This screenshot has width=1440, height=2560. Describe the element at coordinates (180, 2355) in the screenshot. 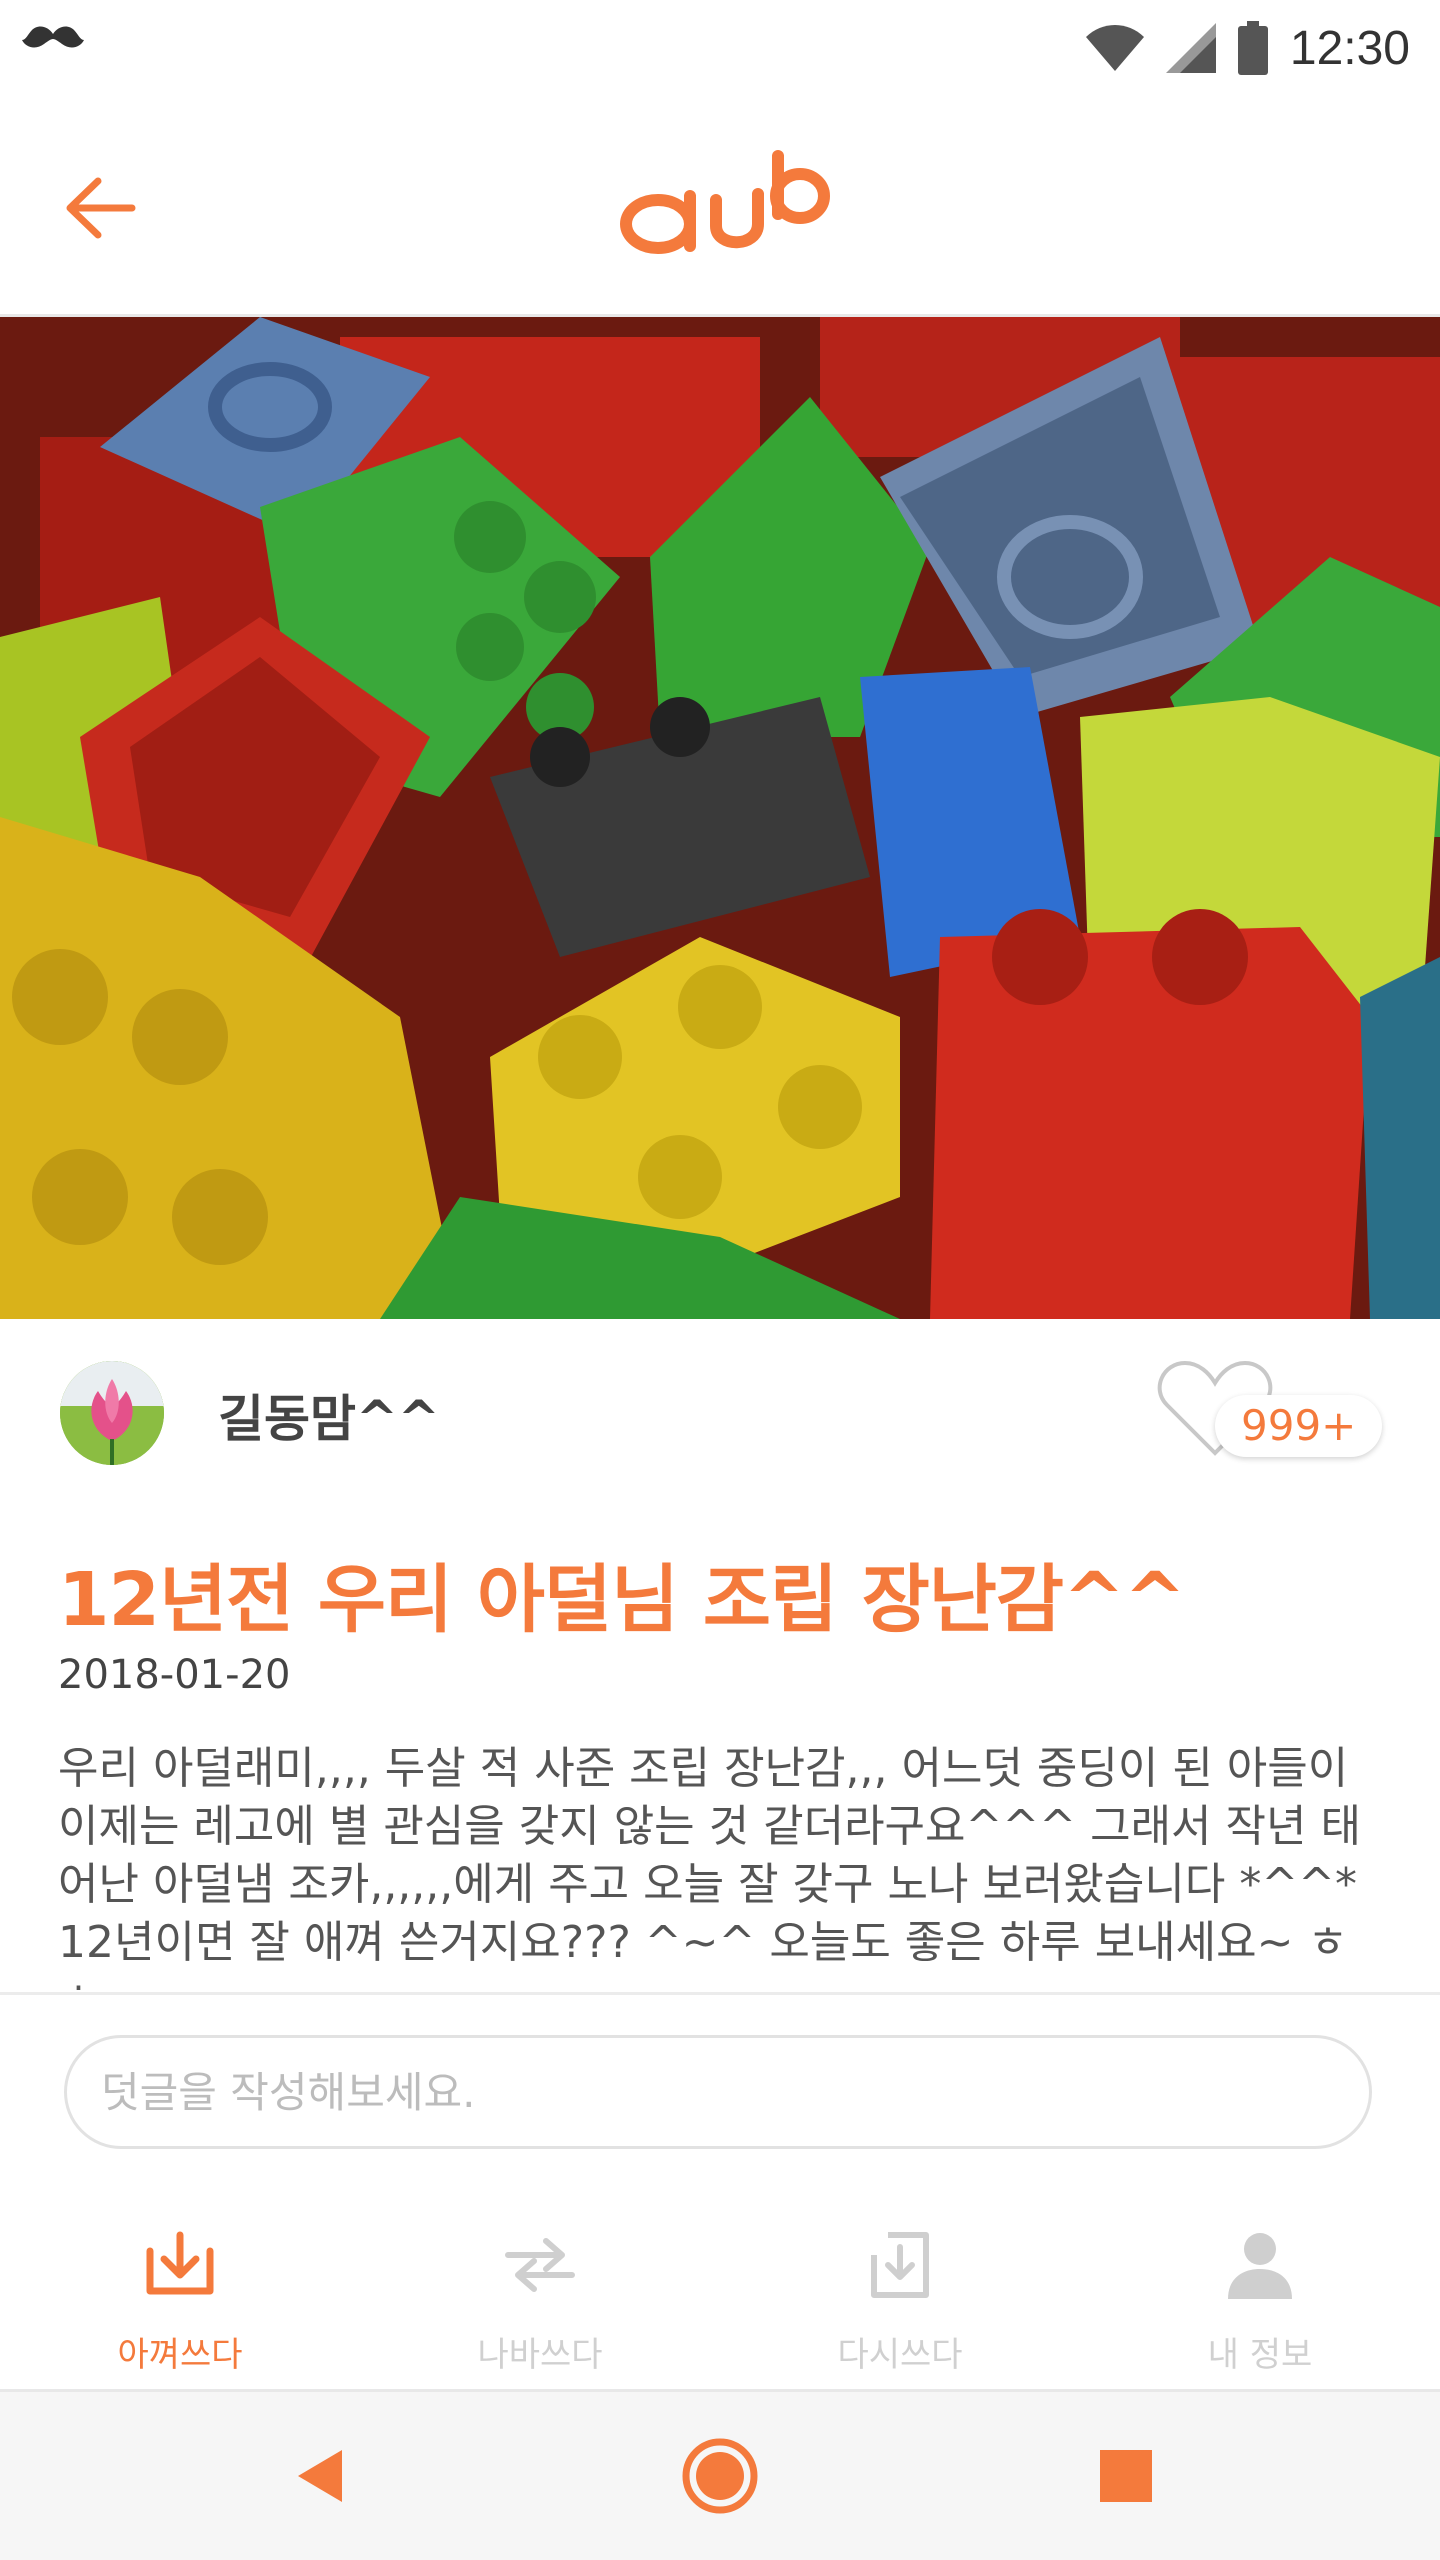

I see `nav-label-save: 아껴쓰다` at that location.